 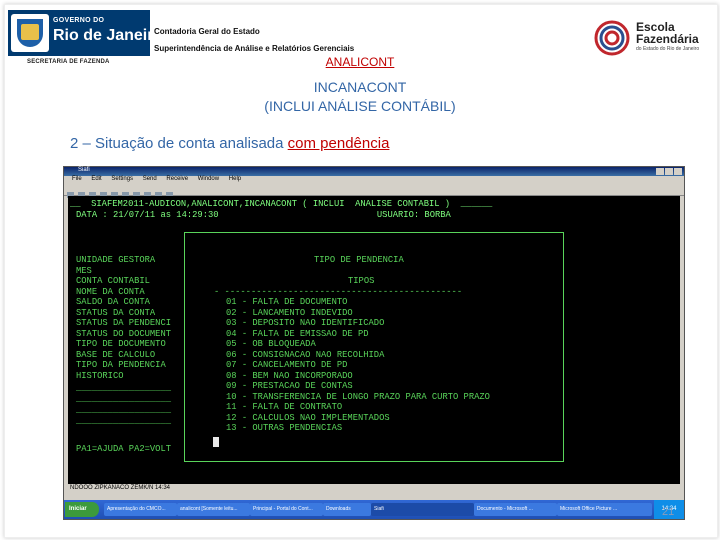 What do you see at coordinates (287, 365) in the screenshot?
I see `tipo-item: 07 - CANCELAMENTO DE PD` at bounding box center [287, 365].